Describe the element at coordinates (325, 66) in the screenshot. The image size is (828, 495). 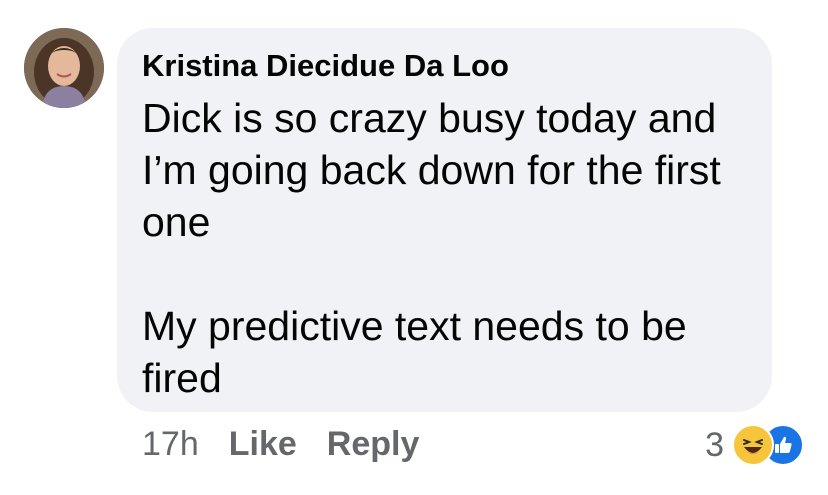
I see `comment-author: Kristina Diecidue Da Loo` at that location.